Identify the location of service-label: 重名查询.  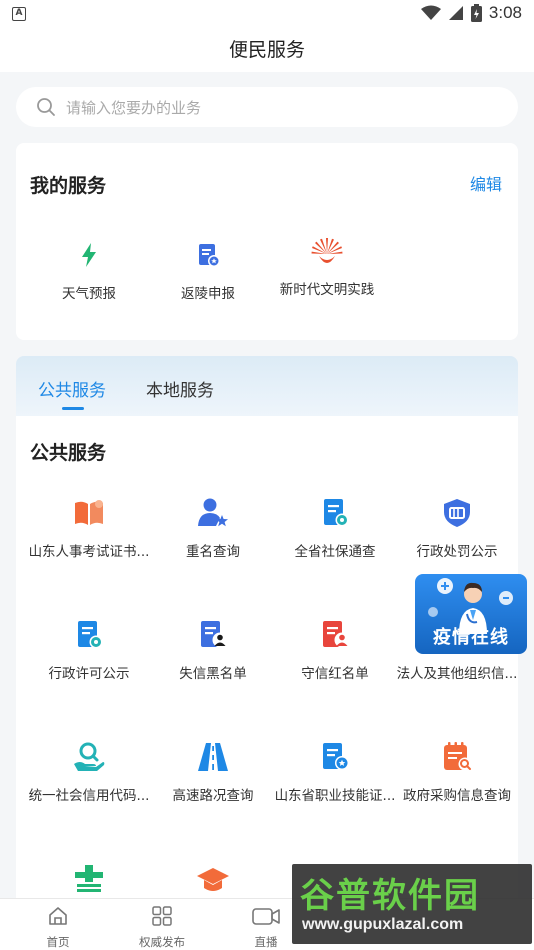
(213, 552).